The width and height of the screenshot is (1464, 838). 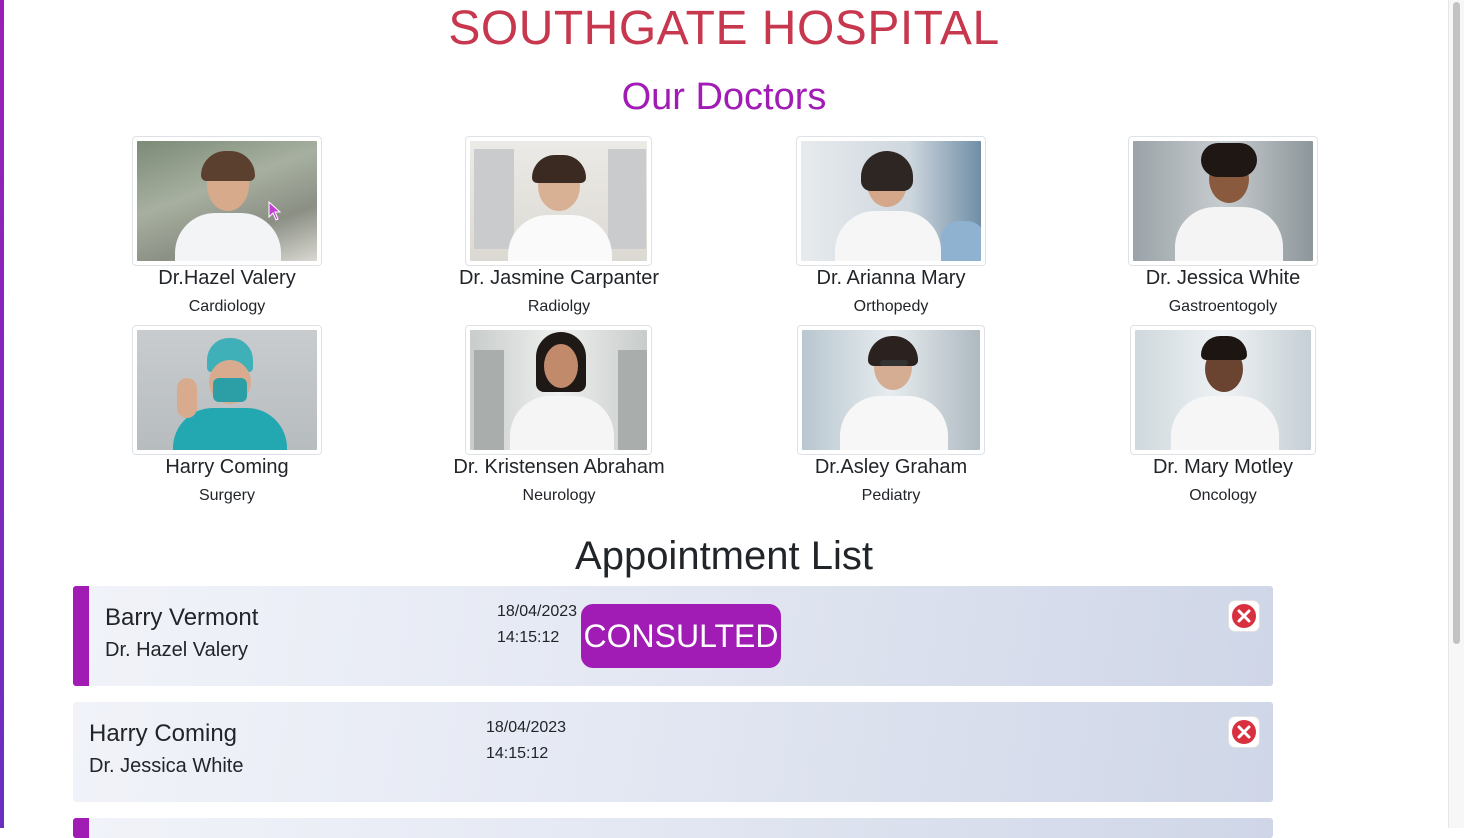 I want to click on doctor-card: Dr. Jasmine Carpanter Radiolgy, so click(x=559, y=231).